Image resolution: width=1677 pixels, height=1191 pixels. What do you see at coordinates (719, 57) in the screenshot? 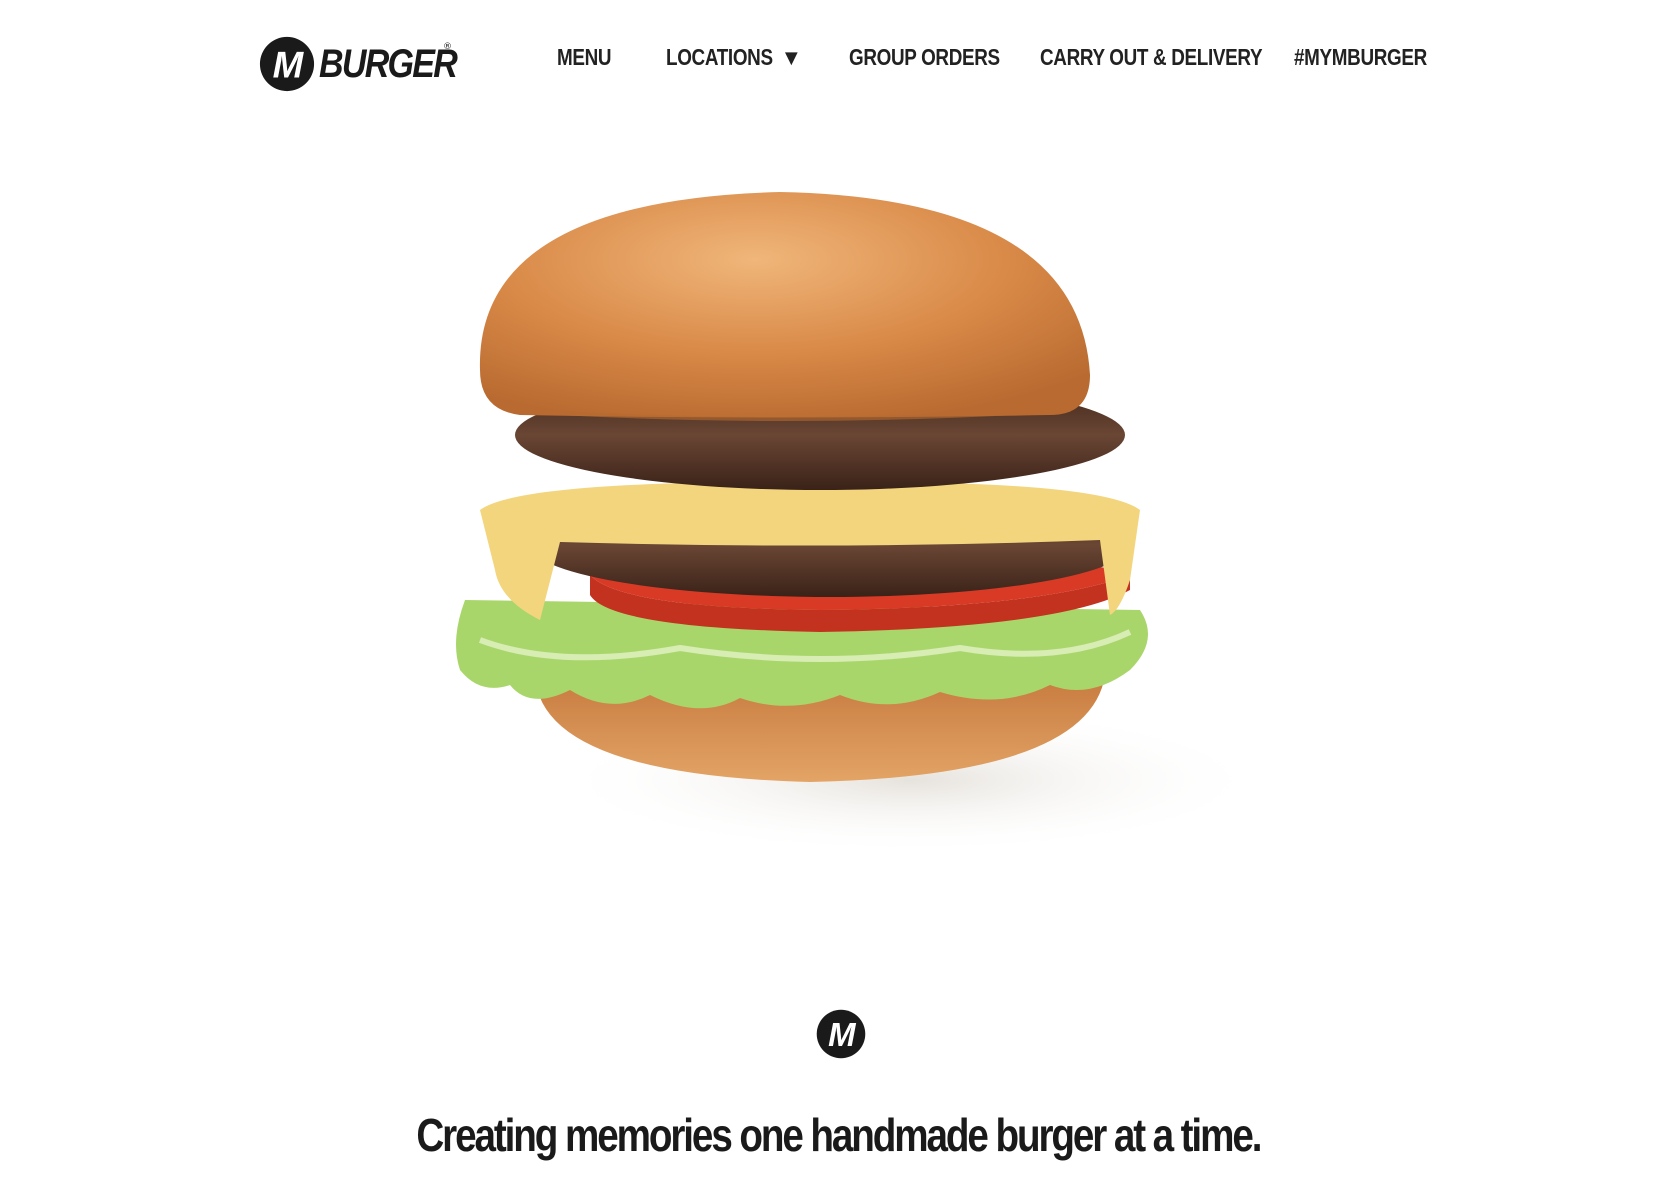
I see `nav-locations-label: LOCATIONS` at bounding box center [719, 57].